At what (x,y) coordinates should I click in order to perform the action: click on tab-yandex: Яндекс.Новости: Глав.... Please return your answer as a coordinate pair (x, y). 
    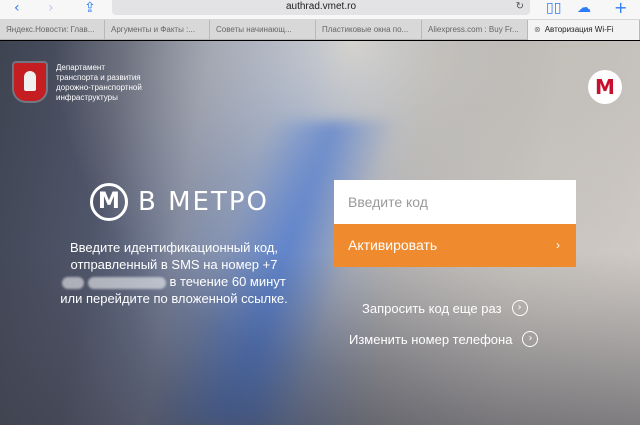
    Looking at the image, I should click on (52, 30).